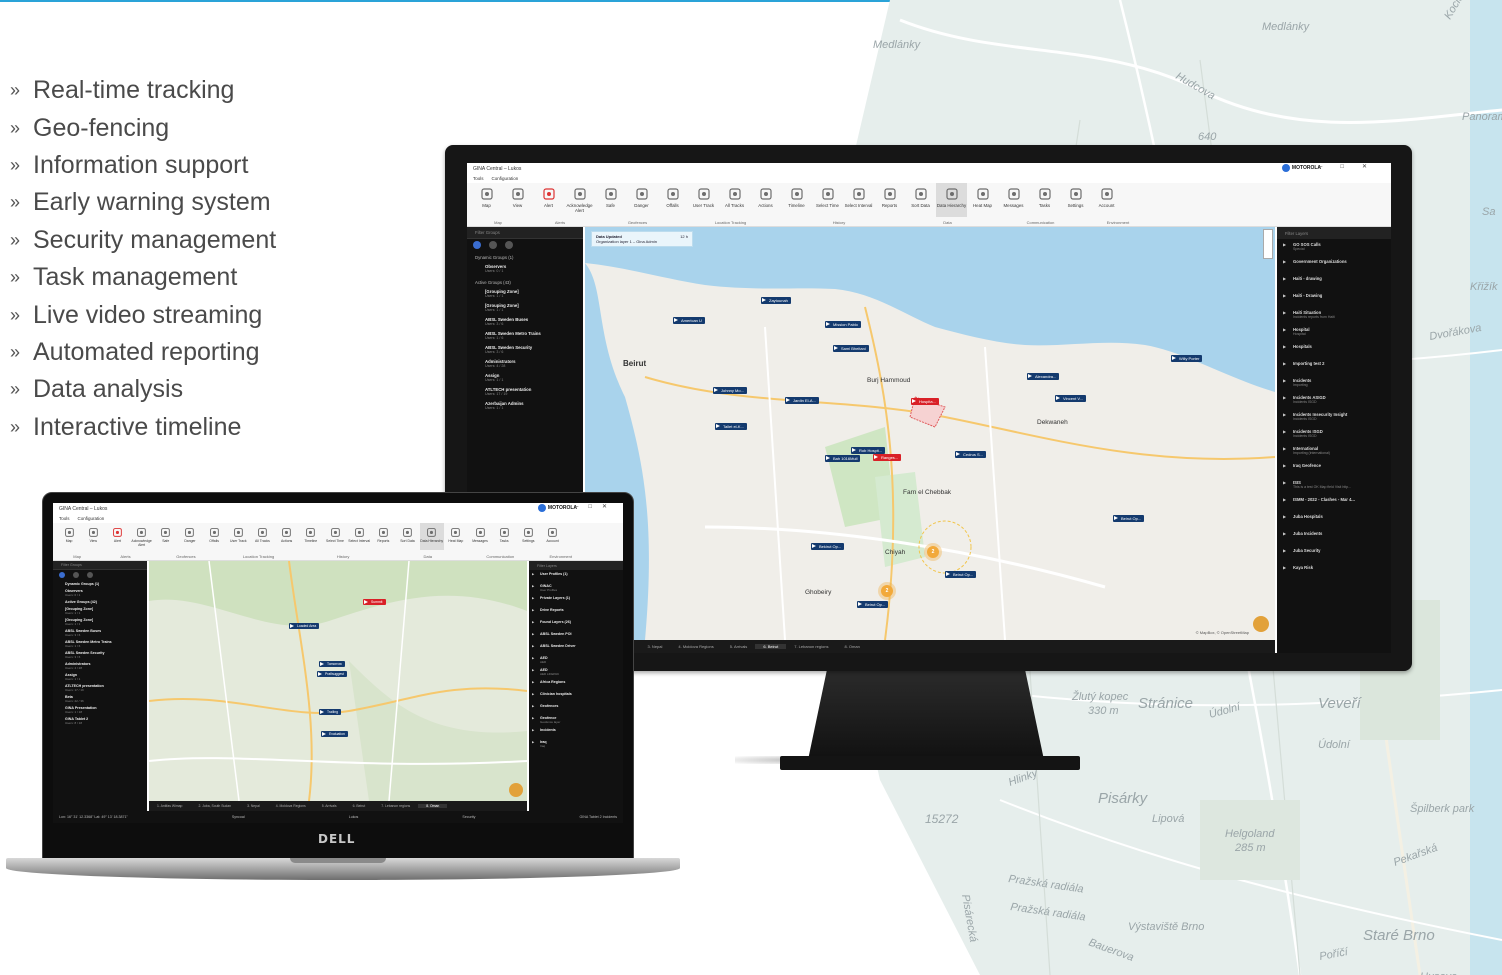 This screenshot has height=975, width=1502. What do you see at coordinates (576, 636) in the screenshot?
I see `layer-row: ▶ ABSL Sweden POI` at bounding box center [576, 636].